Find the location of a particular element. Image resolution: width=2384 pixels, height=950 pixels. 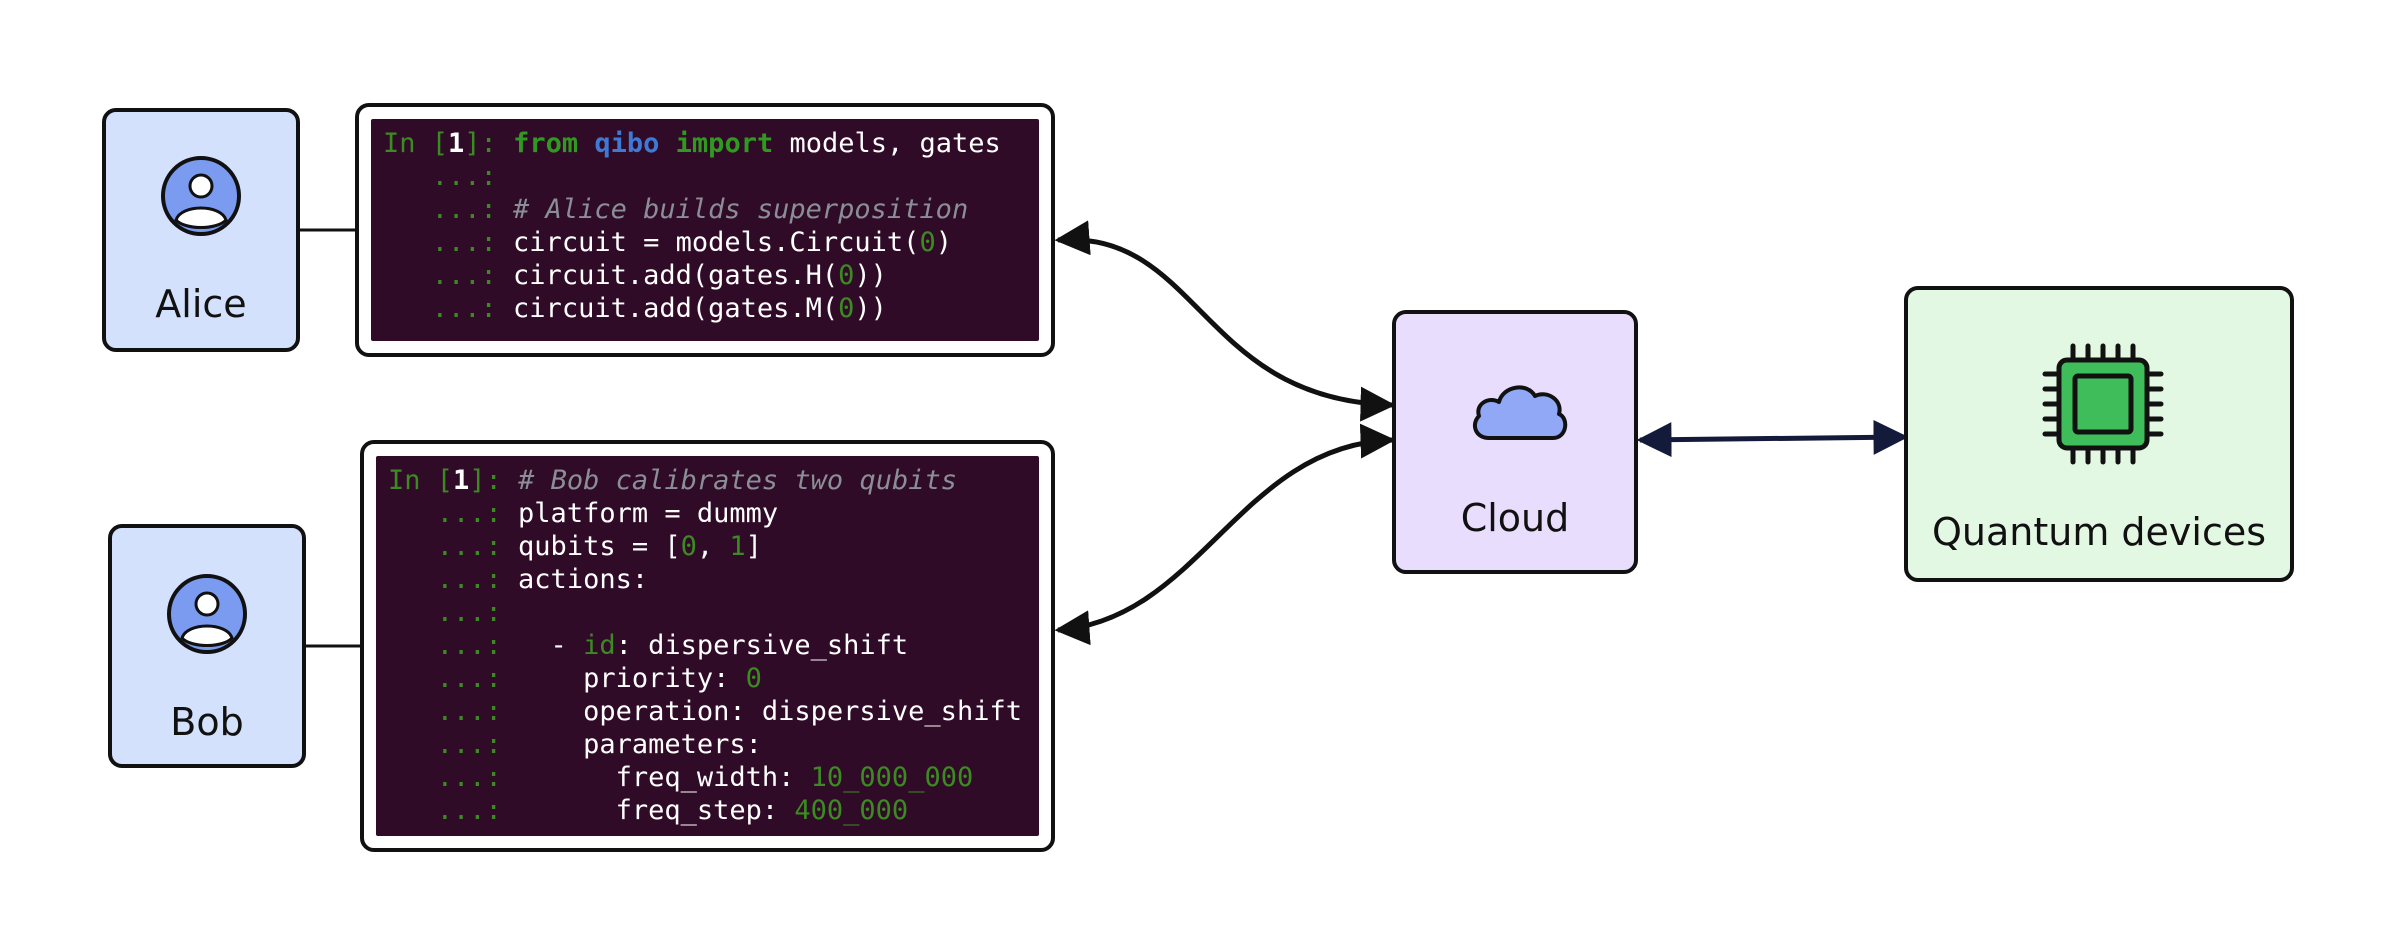

alice-node: Alice is located at coordinates (201, 230).